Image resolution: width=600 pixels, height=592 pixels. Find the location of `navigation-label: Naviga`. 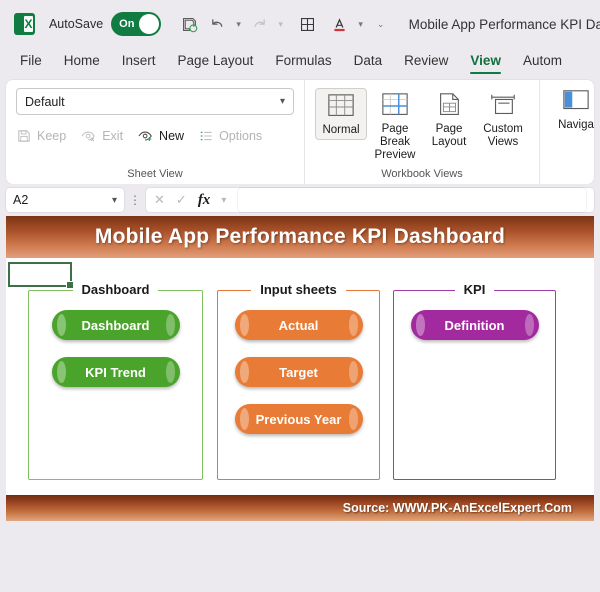

navigation-label: Naviga is located at coordinates (576, 125).